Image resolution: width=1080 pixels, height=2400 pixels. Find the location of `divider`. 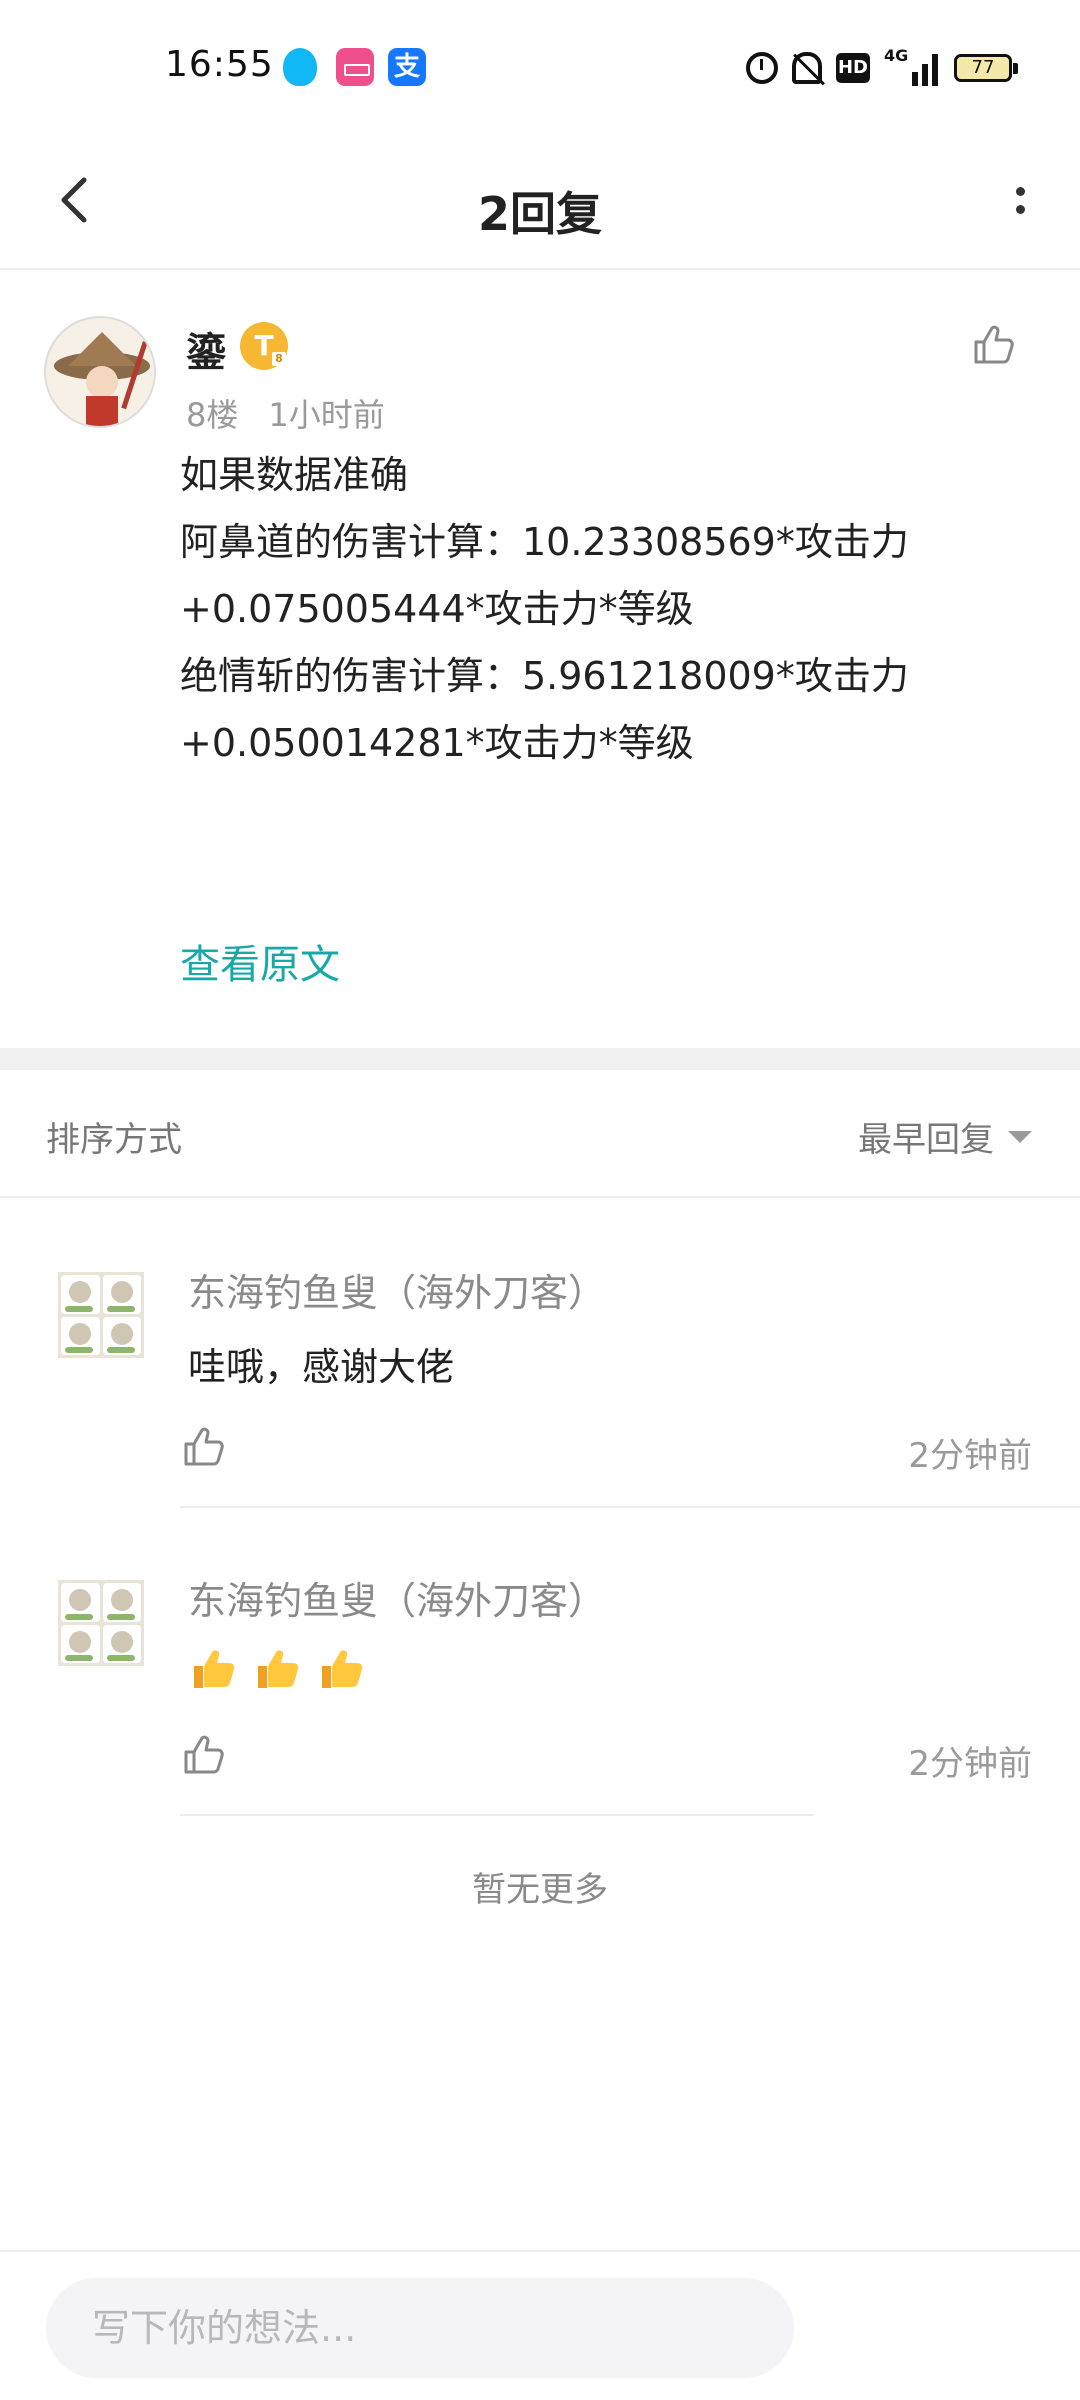

divider is located at coordinates (497, 1815).